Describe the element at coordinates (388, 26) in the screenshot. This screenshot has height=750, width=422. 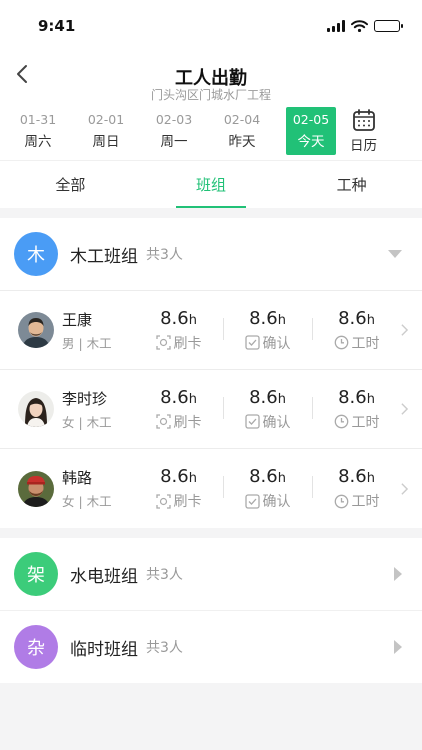
I see `battery-icon` at that location.